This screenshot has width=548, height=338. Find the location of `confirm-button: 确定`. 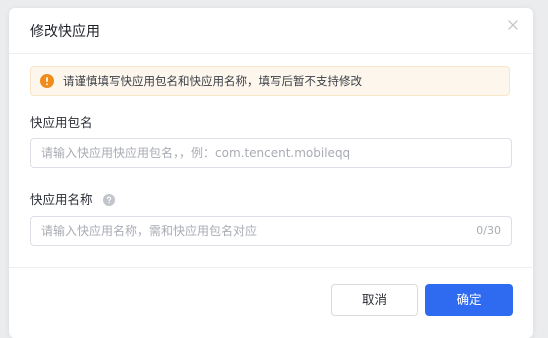

confirm-button: 确定 is located at coordinates (469, 300).